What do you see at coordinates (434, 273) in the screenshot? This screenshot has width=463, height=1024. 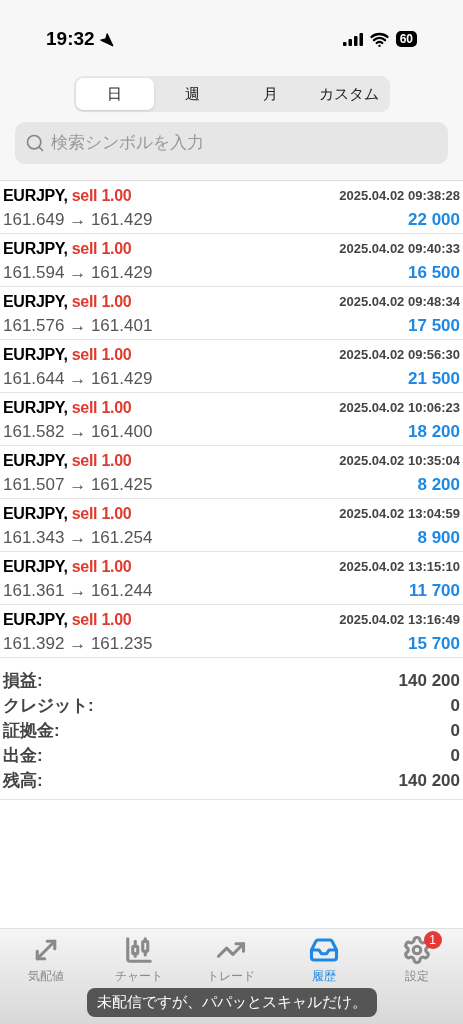 I see `trade-profit: 16 500` at bounding box center [434, 273].